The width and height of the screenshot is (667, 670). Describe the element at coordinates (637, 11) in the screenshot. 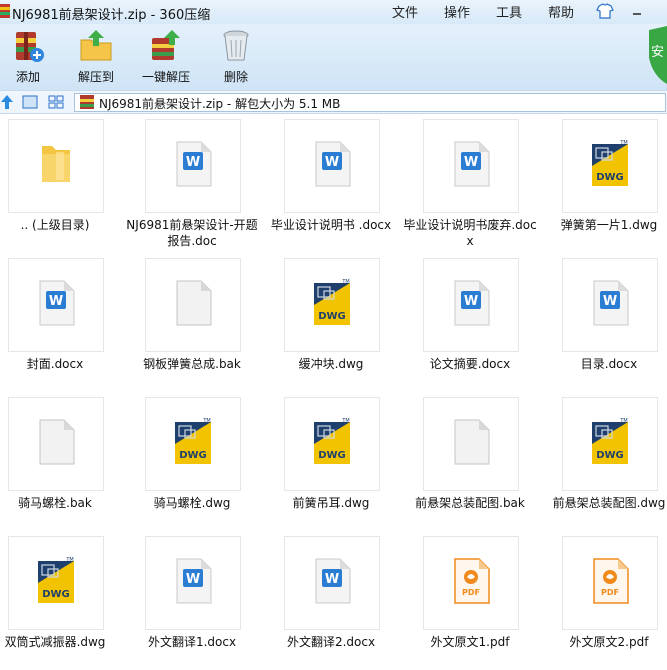

I see `minimize-button` at that location.